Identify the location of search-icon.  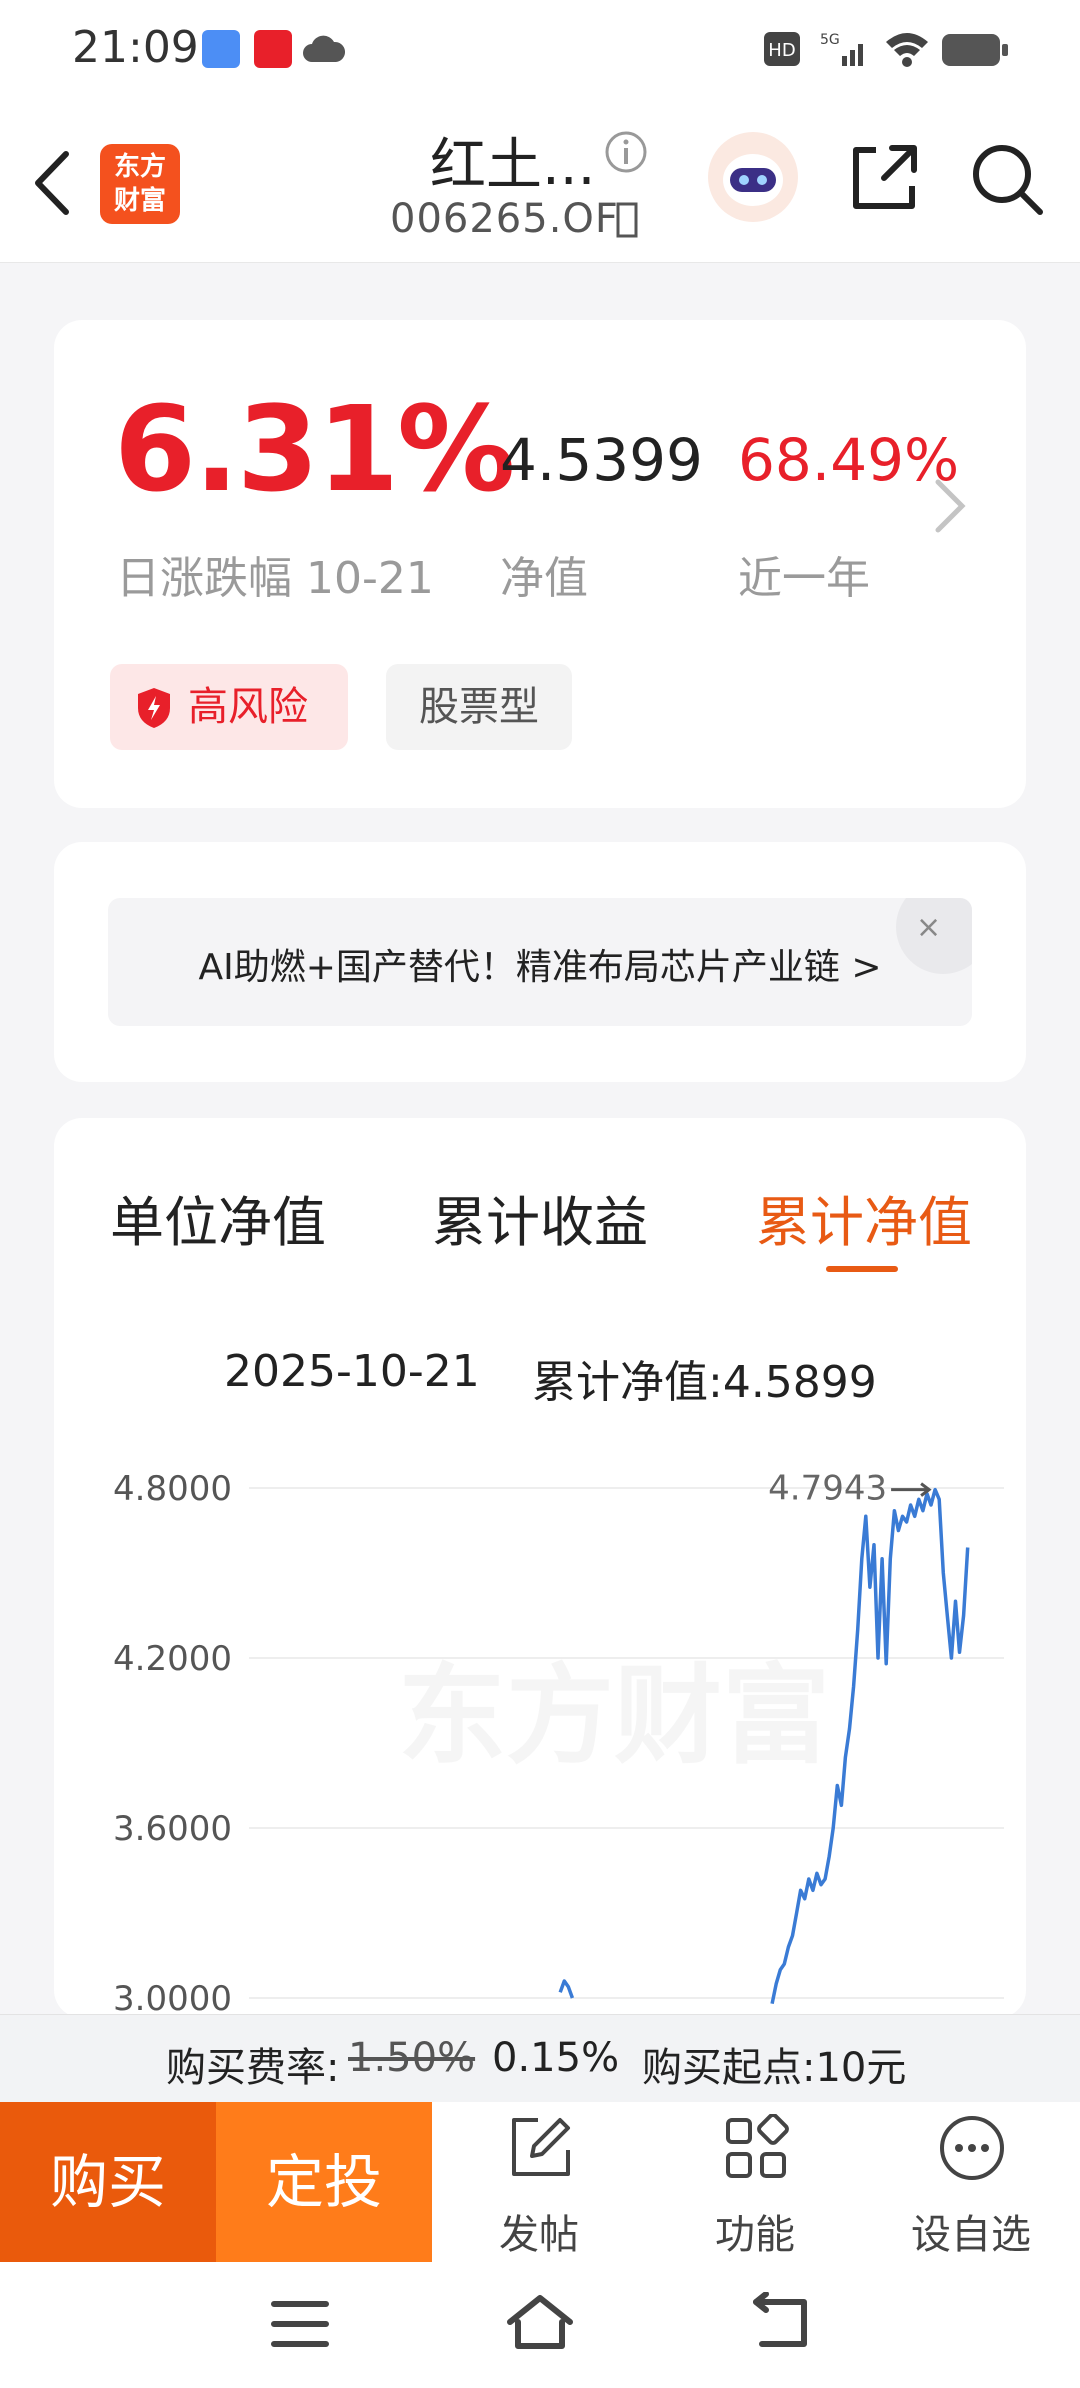
(1008, 180).